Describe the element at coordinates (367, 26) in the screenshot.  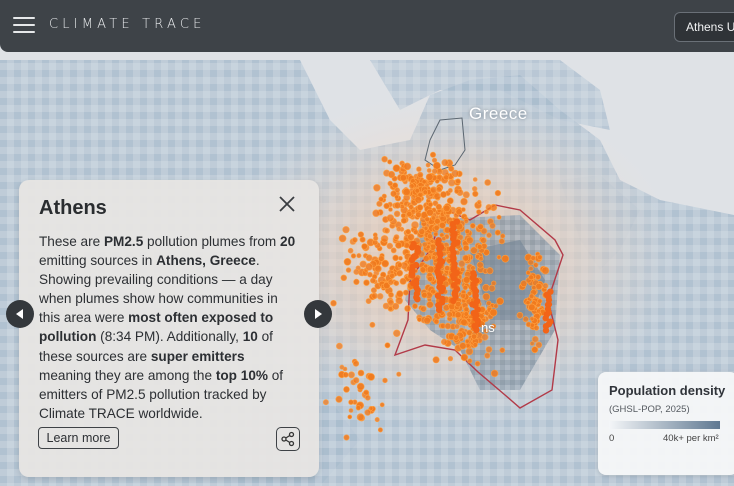
I see `top-bar: CLIMATE TRACE Athens U` at that location.